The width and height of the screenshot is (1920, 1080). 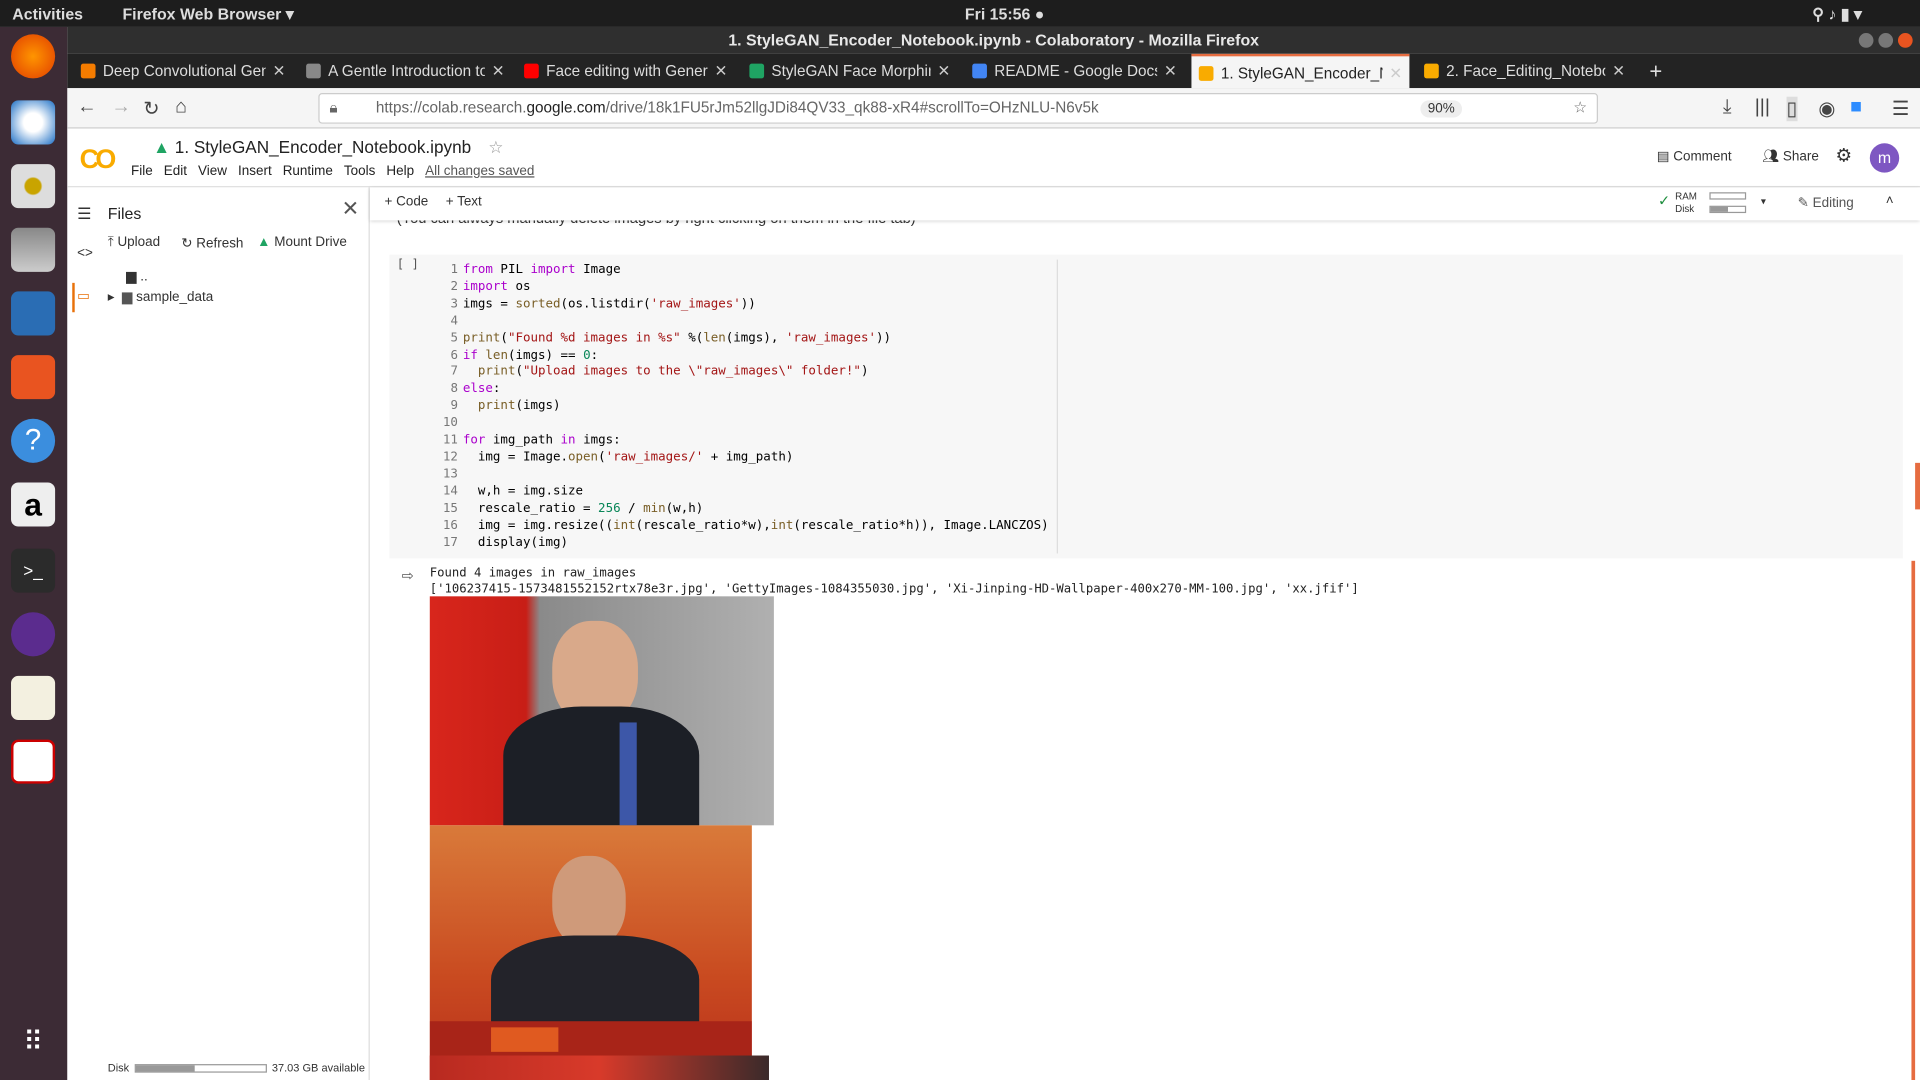 I want to click on close-window-button, so click(x=1905, y=40).